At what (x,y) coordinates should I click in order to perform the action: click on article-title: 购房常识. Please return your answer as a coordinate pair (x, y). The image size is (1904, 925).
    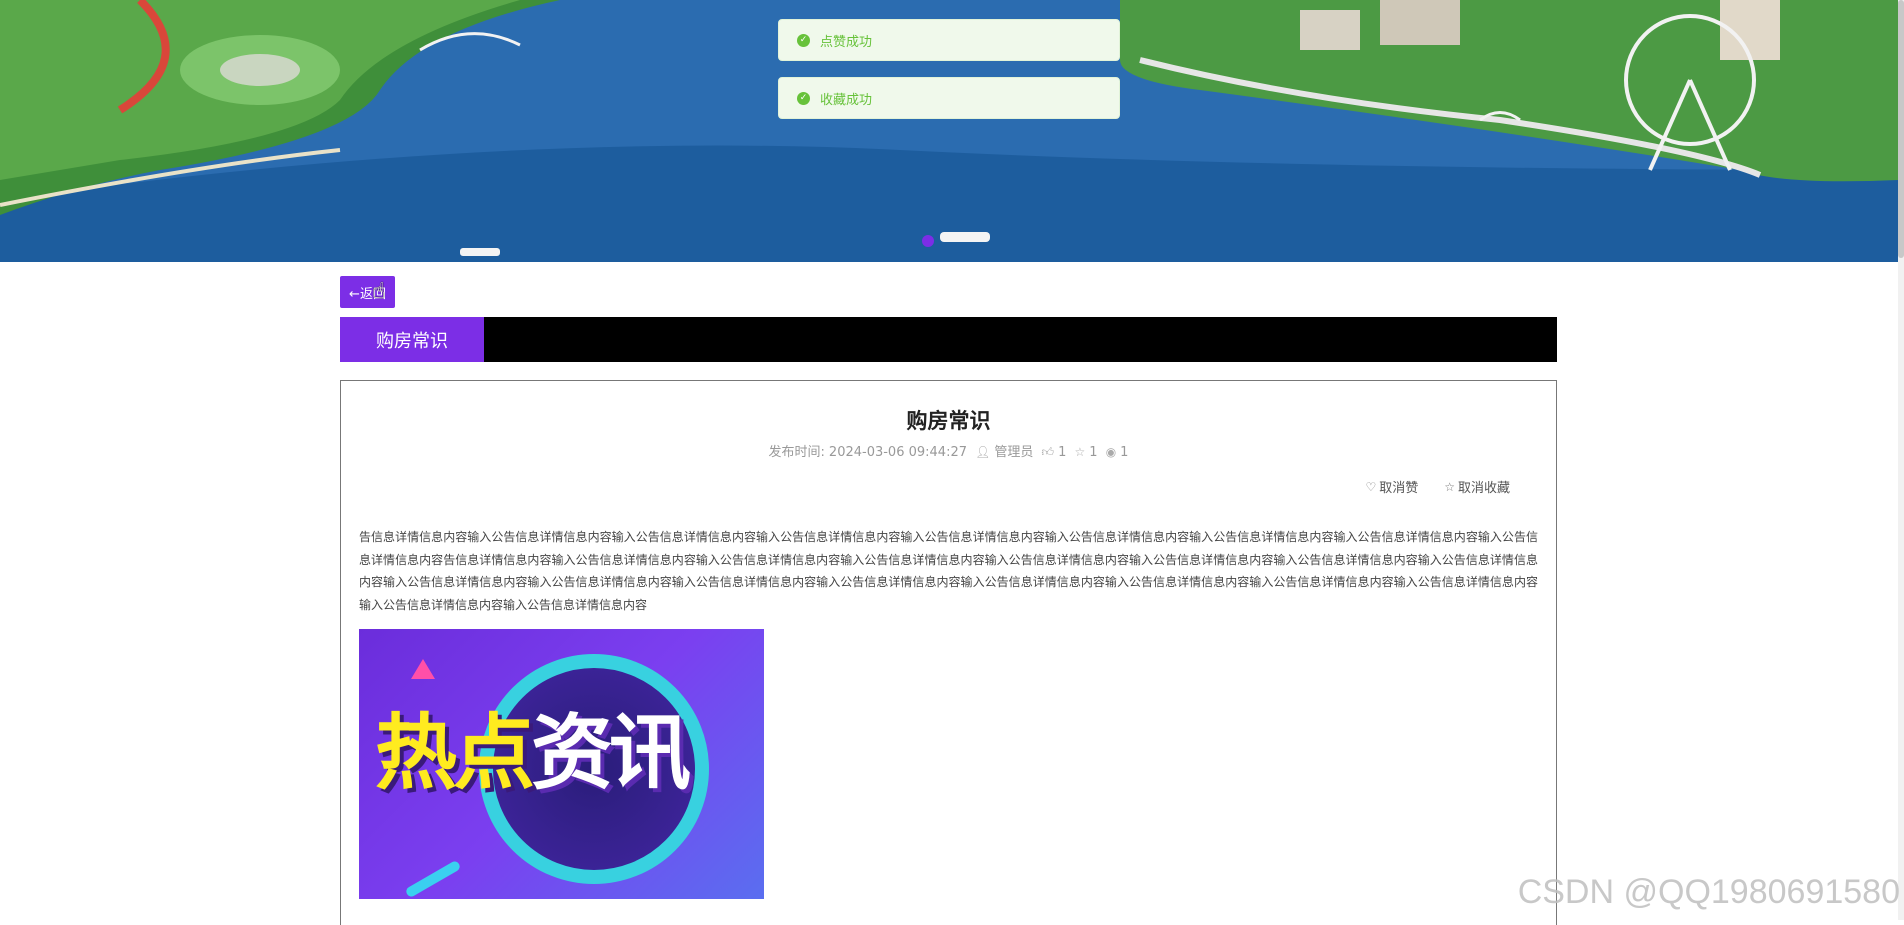
    Looking at the image, I should click on (948, 420).